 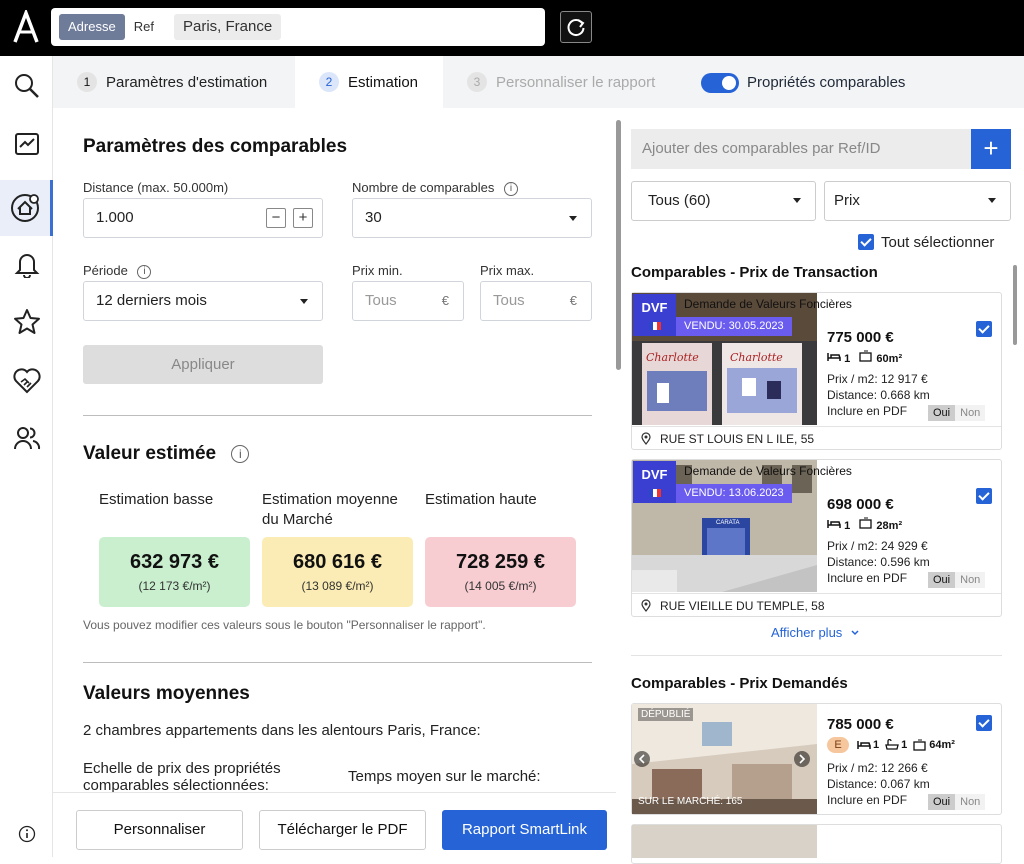 What do you see at coordinates (203, 218) in the screenshot?
I see `distance-input: 1.000 − +` at bounding box center [203, 218].